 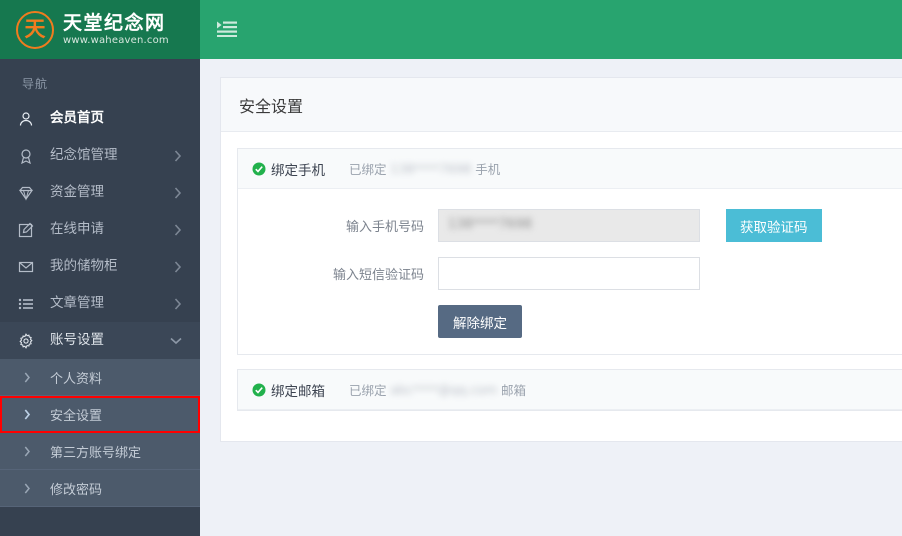 I want to click on sidebar-subitem-security-settings: 安全设置, so click(x=100, y=414).